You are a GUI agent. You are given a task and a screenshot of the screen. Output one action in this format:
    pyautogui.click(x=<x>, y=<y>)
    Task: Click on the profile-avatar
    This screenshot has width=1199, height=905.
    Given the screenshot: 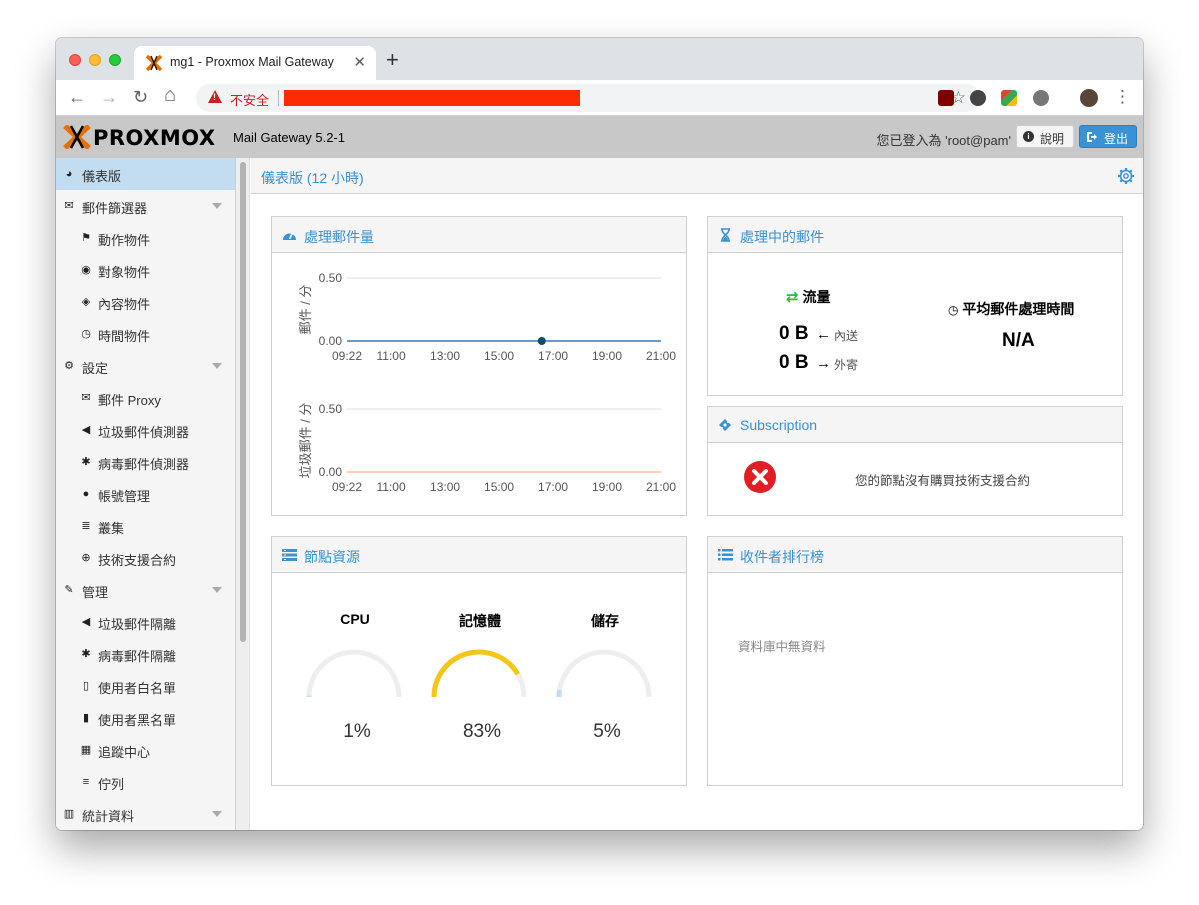 What is the action you would take?
    pyautogui.click(x=1089, y=98)
    